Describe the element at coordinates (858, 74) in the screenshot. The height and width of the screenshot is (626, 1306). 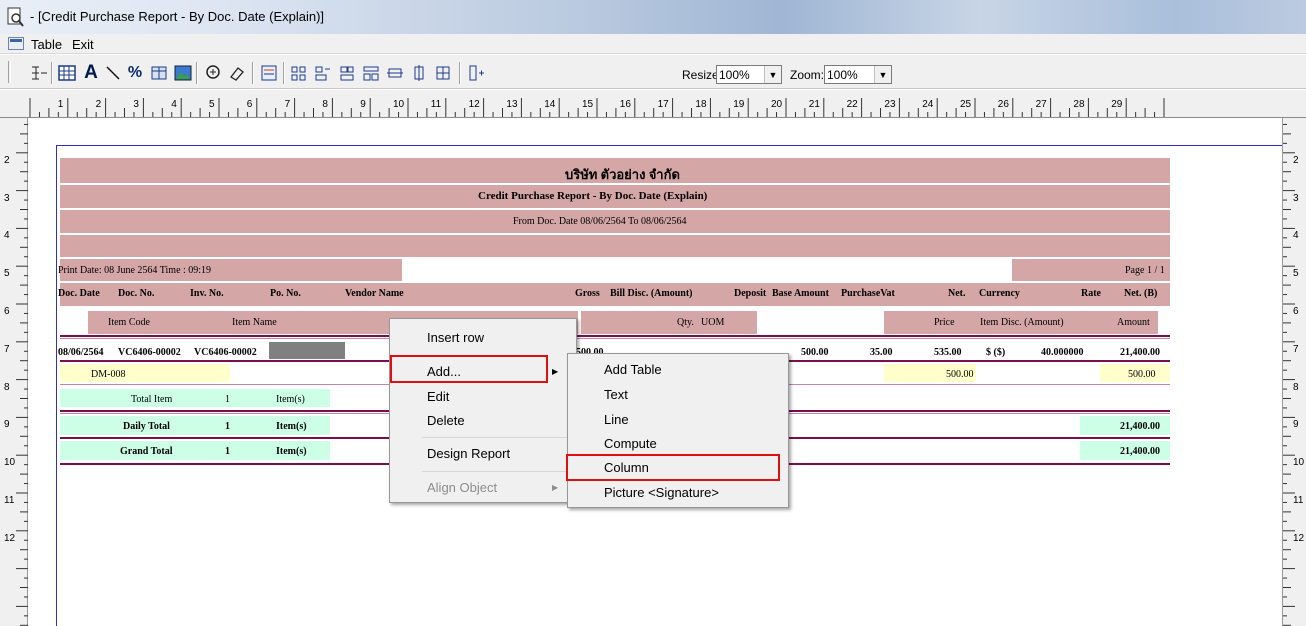
I see `zoom-select: 100% ▼` at that location.